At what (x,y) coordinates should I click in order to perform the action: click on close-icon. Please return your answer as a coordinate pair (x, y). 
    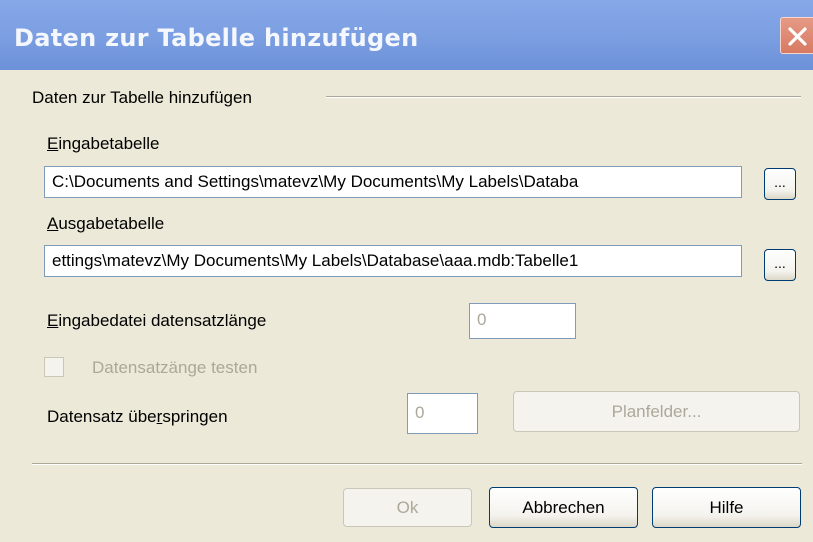
    Looking at the image, I should click on (797, 36).